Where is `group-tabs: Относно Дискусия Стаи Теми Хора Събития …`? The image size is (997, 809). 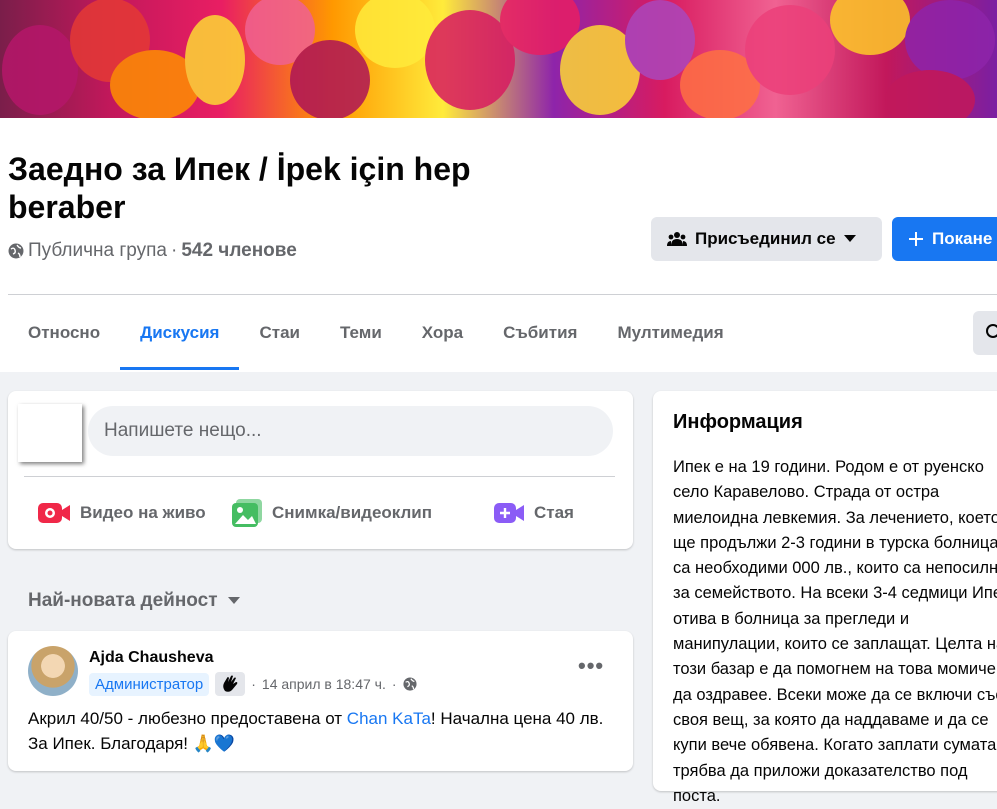 group-tabs: Относно Дискусия Стаи Теми Хора Събития … is located at coordinates (376, 333).